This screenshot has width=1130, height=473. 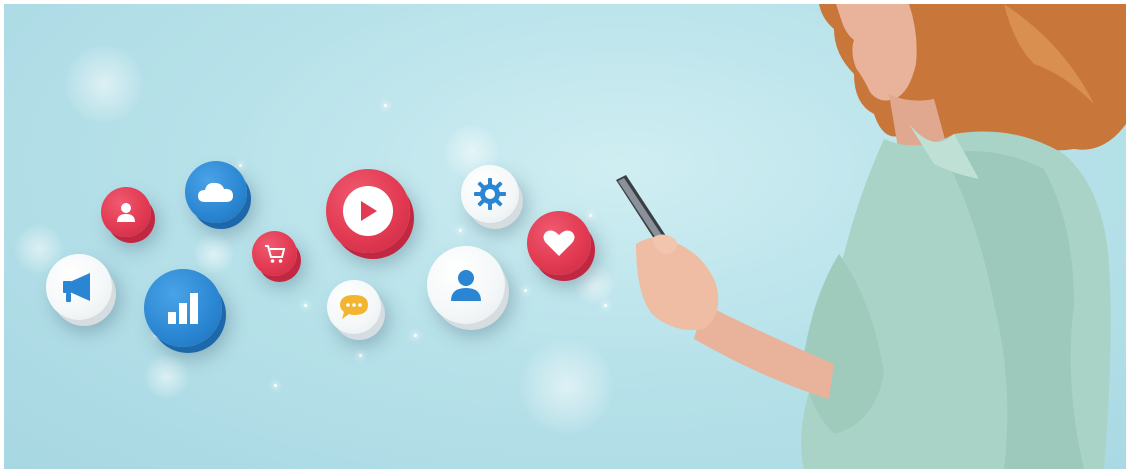 I want to click on hand, so click(x=677, y=283).